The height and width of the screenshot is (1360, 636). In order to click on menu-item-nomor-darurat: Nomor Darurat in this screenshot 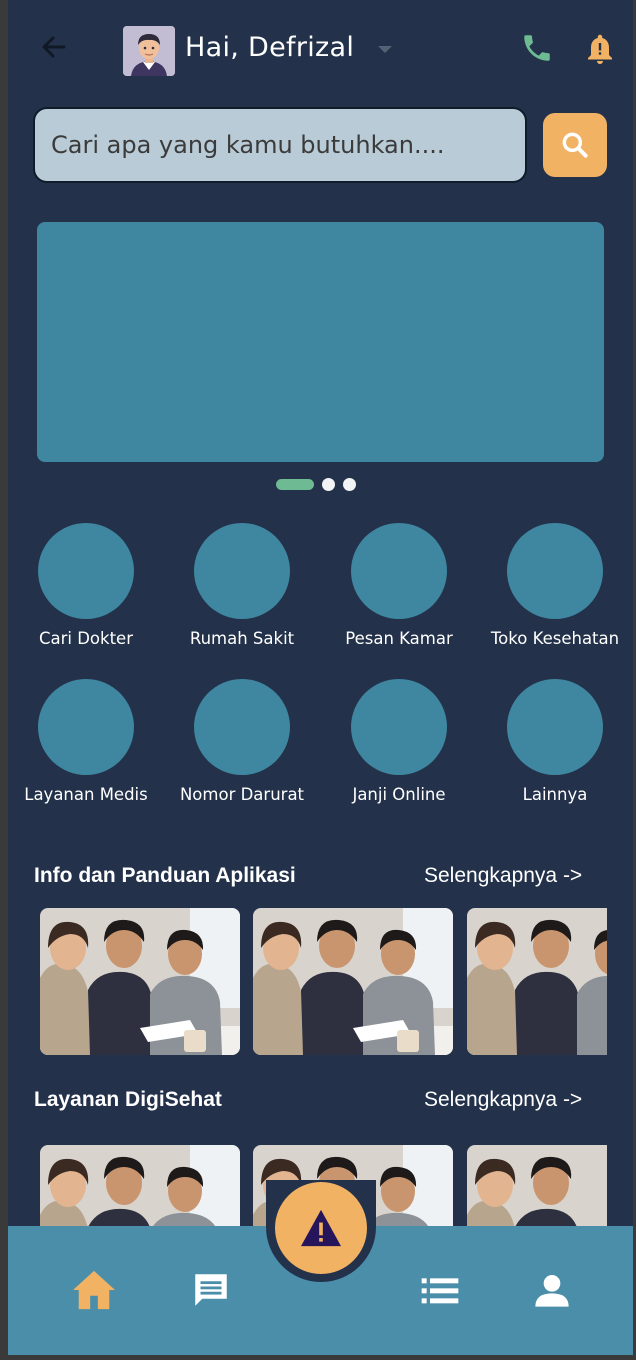, I will do `click(242, 749)`.